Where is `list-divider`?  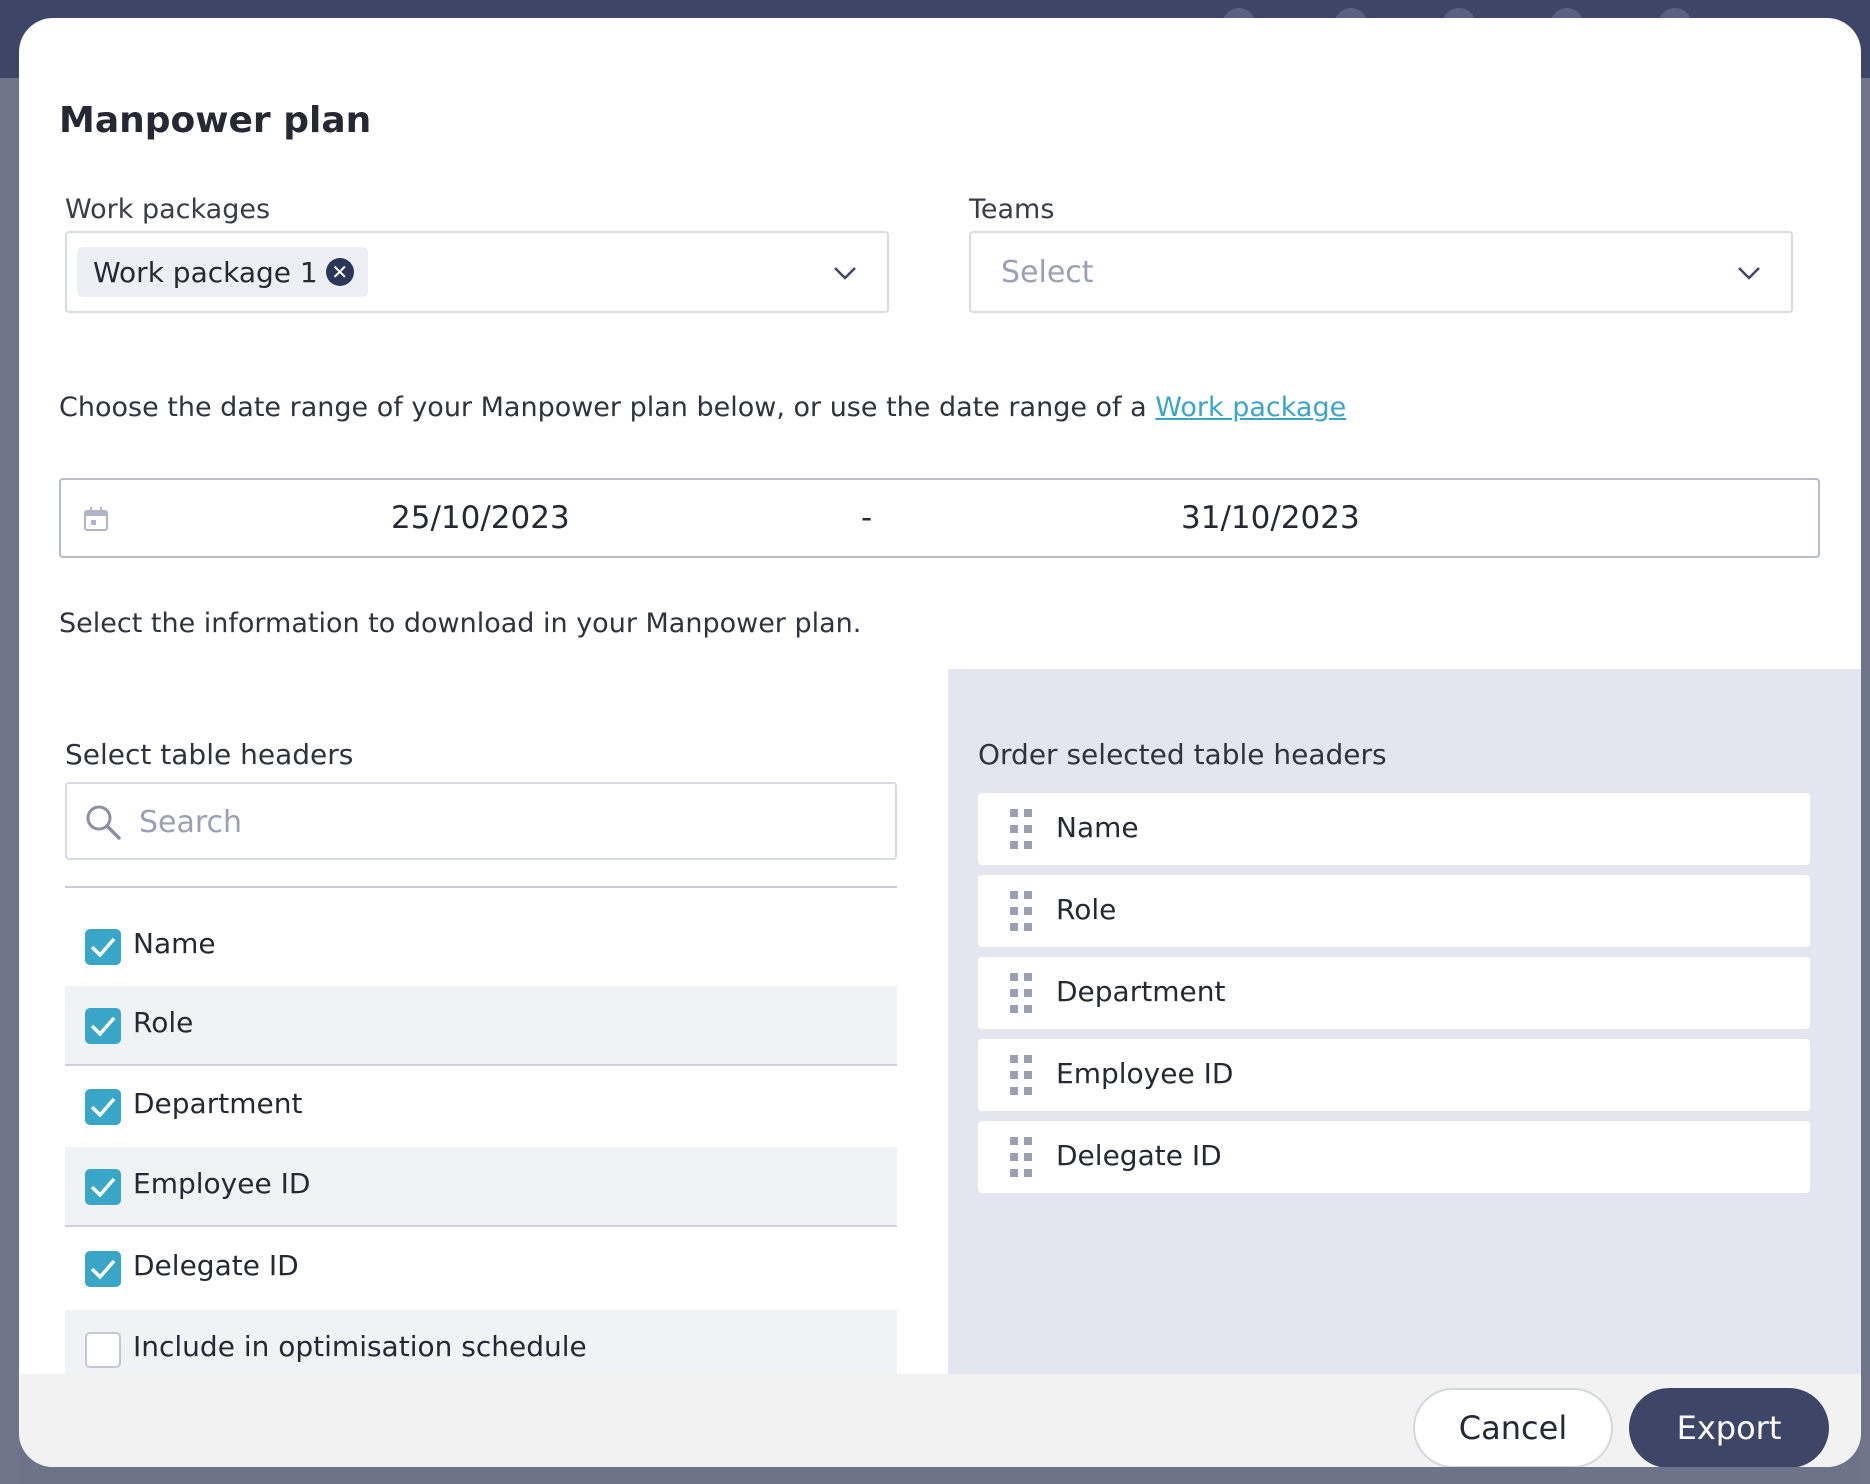
list-divider is located at coordinates (481, 887).